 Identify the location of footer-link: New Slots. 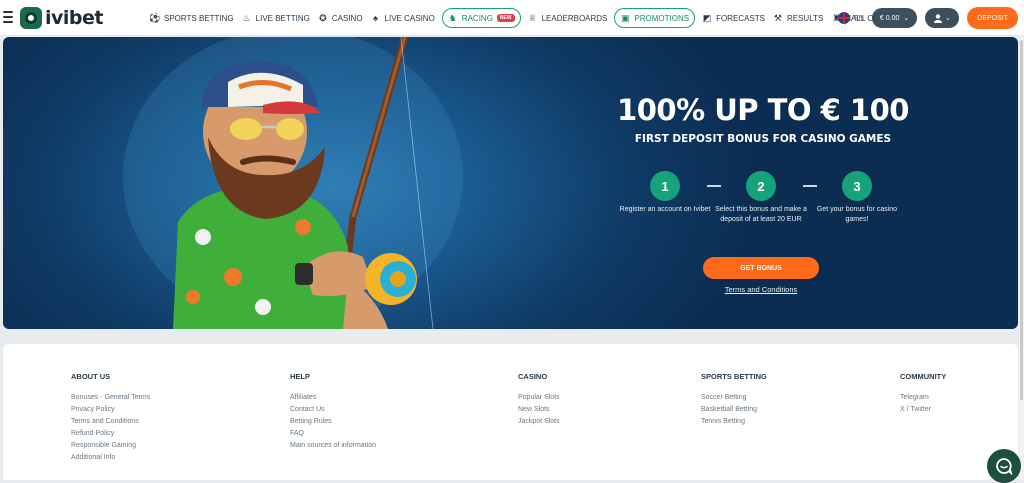
(539, 410).